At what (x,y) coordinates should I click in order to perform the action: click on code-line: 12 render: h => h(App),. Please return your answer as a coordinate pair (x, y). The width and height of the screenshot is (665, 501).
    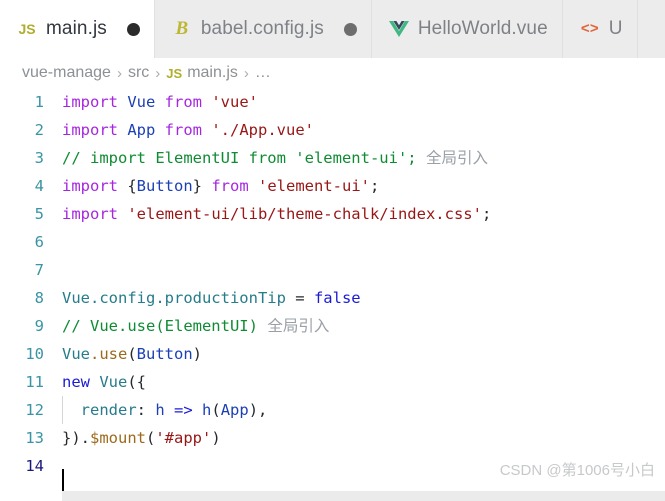
    Looking at the image, I should click on (332, 410).